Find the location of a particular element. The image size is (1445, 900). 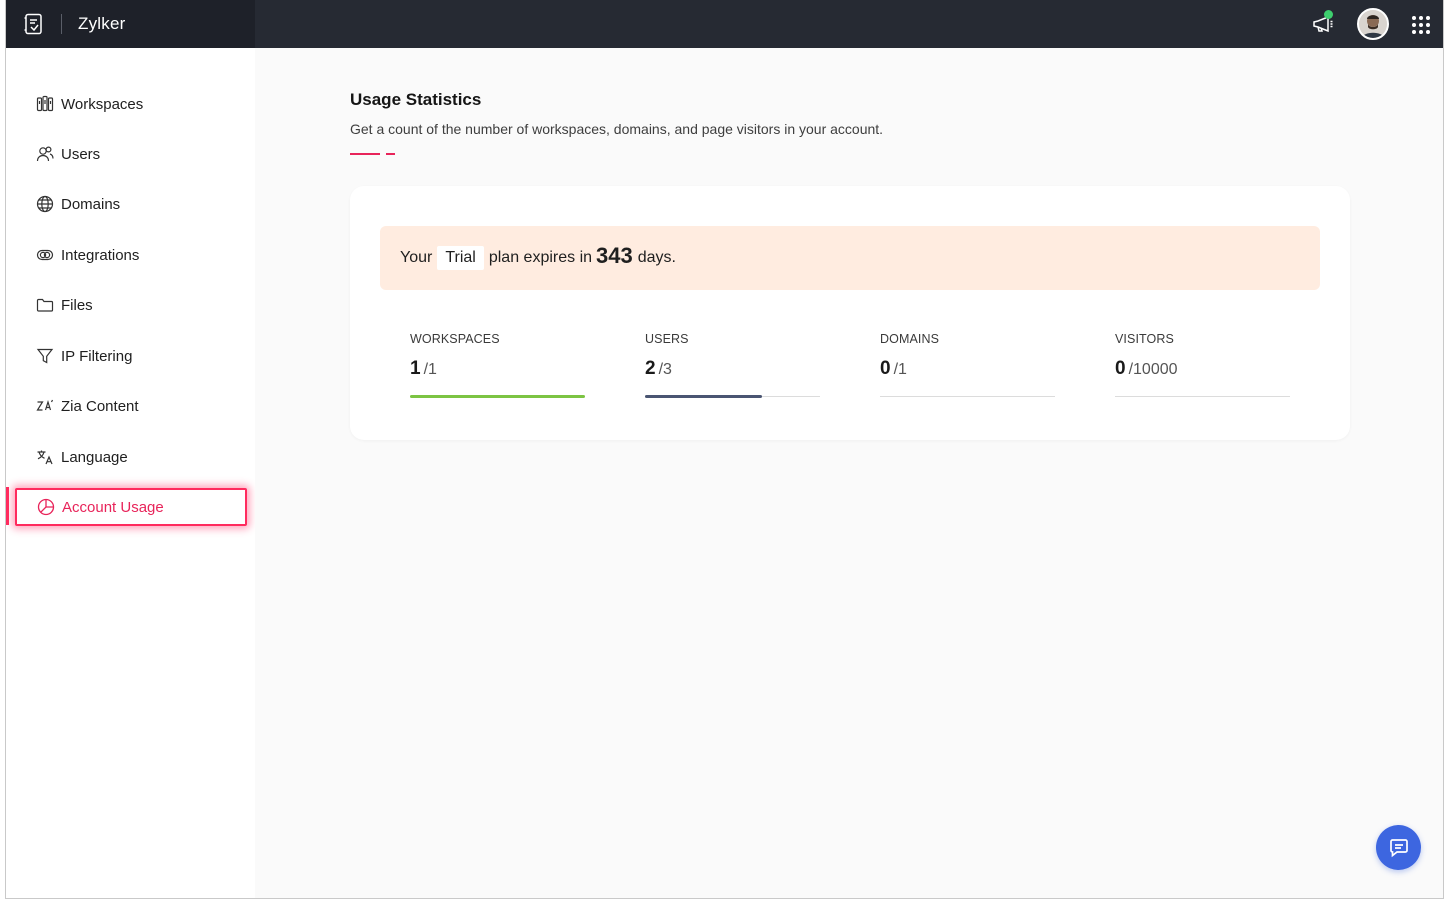

sidebar-item-label: IP Filtering is located at coordinates (97, 356).